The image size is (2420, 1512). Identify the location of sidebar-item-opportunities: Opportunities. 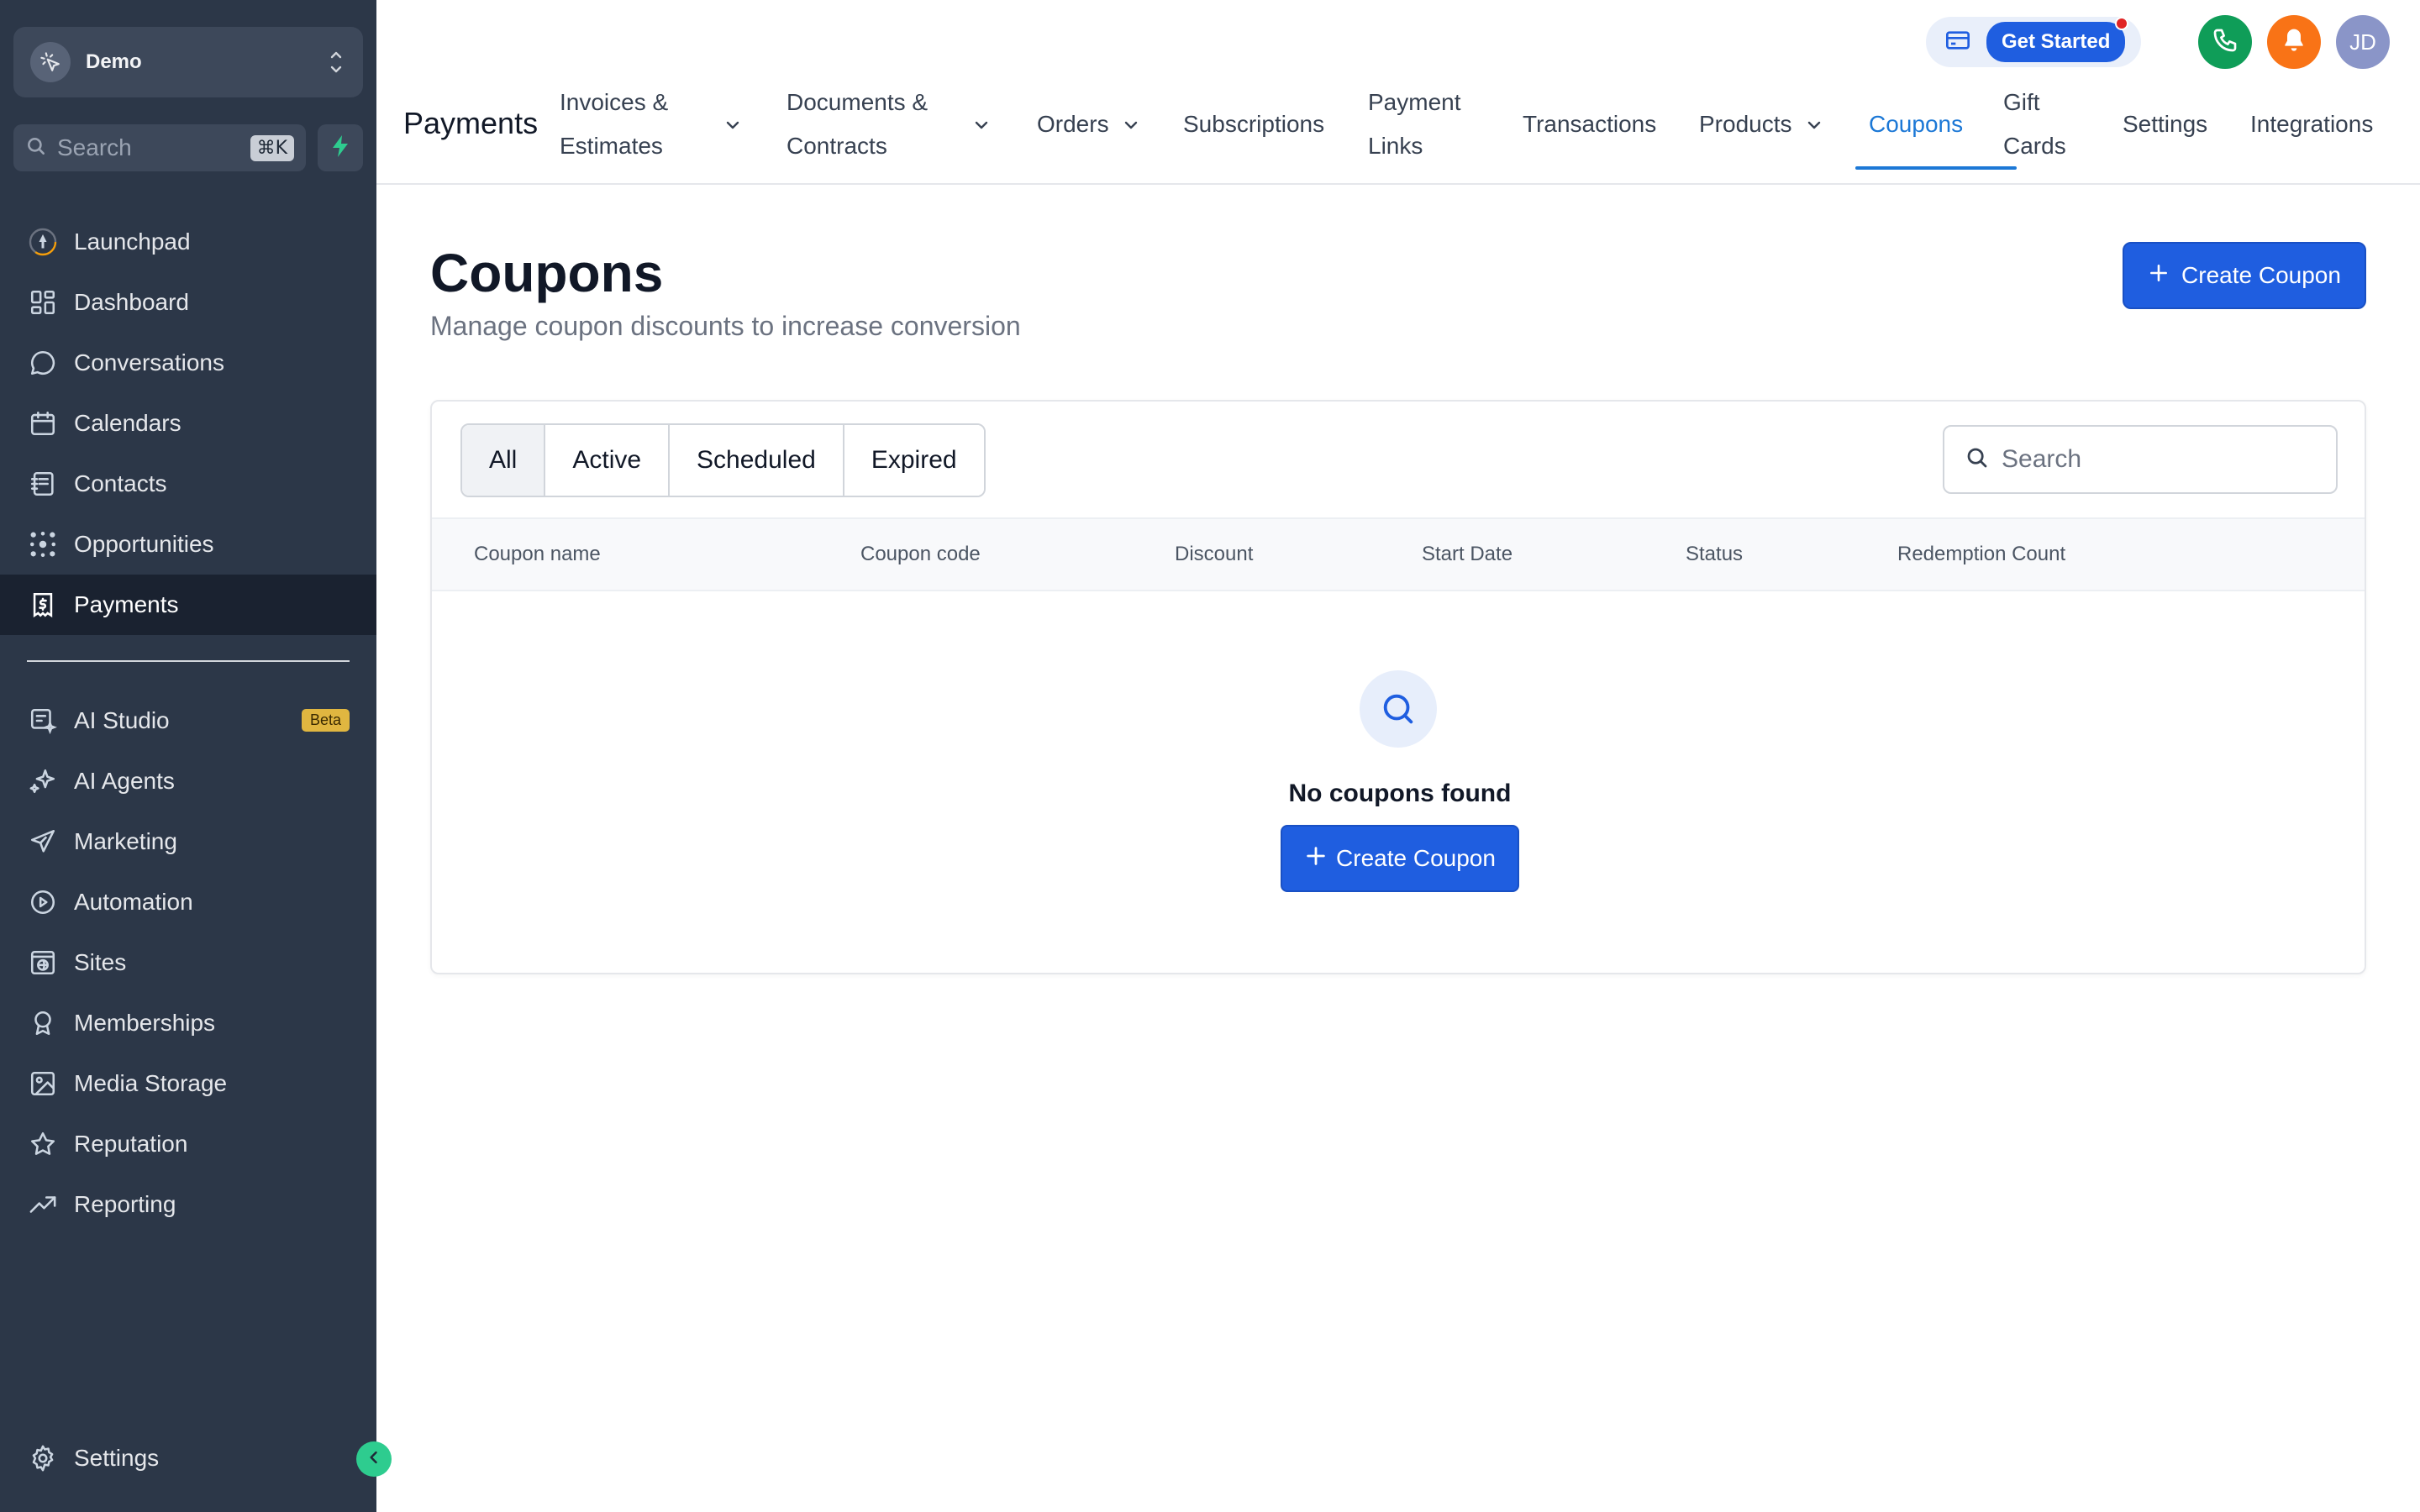
(188, 544).